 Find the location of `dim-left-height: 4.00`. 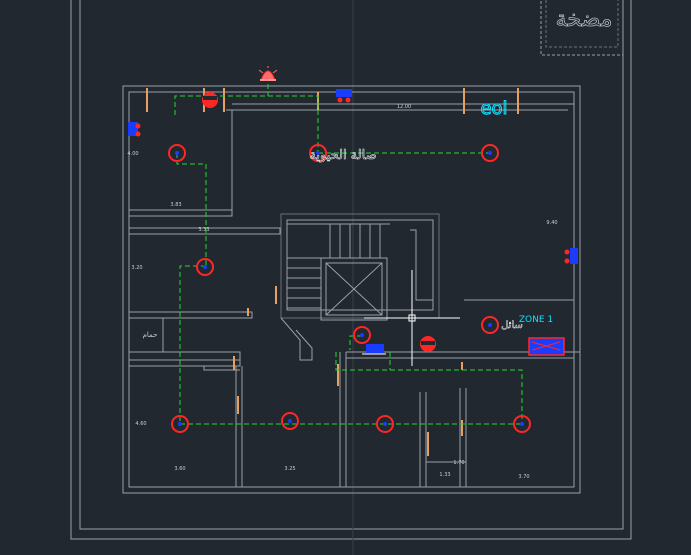

dim-left-height: 4.00 is located at coordinates (132, 154).